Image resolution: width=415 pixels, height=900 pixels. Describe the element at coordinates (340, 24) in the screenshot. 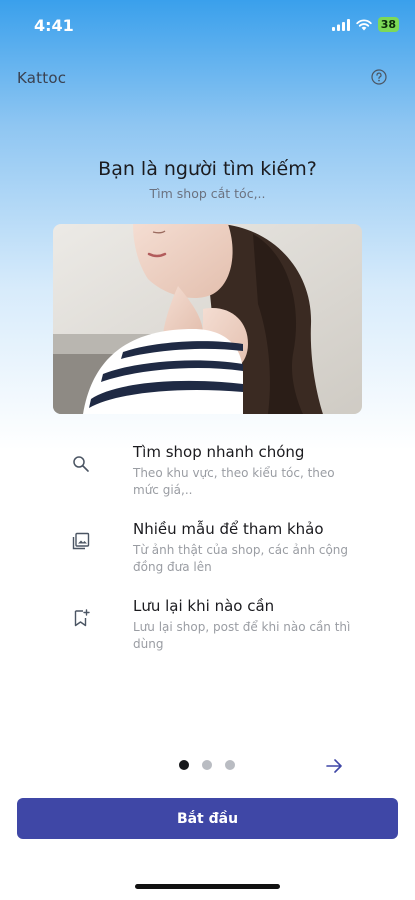

I see `signal-icon` at that location.